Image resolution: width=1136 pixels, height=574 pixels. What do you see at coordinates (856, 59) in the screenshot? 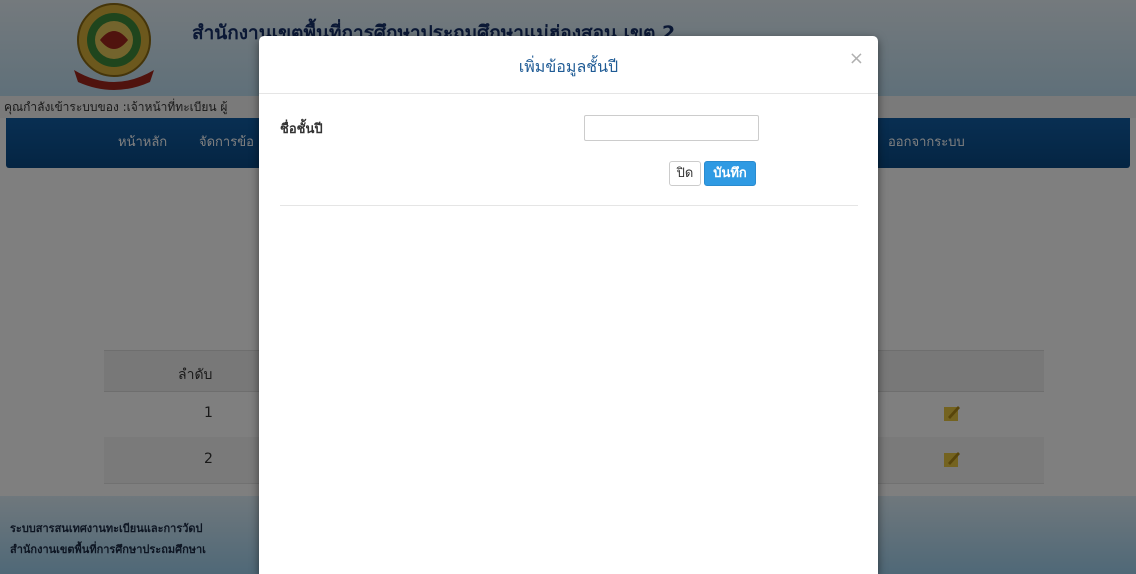
I see `close-icon: ×` at bounding box center [856, 59].